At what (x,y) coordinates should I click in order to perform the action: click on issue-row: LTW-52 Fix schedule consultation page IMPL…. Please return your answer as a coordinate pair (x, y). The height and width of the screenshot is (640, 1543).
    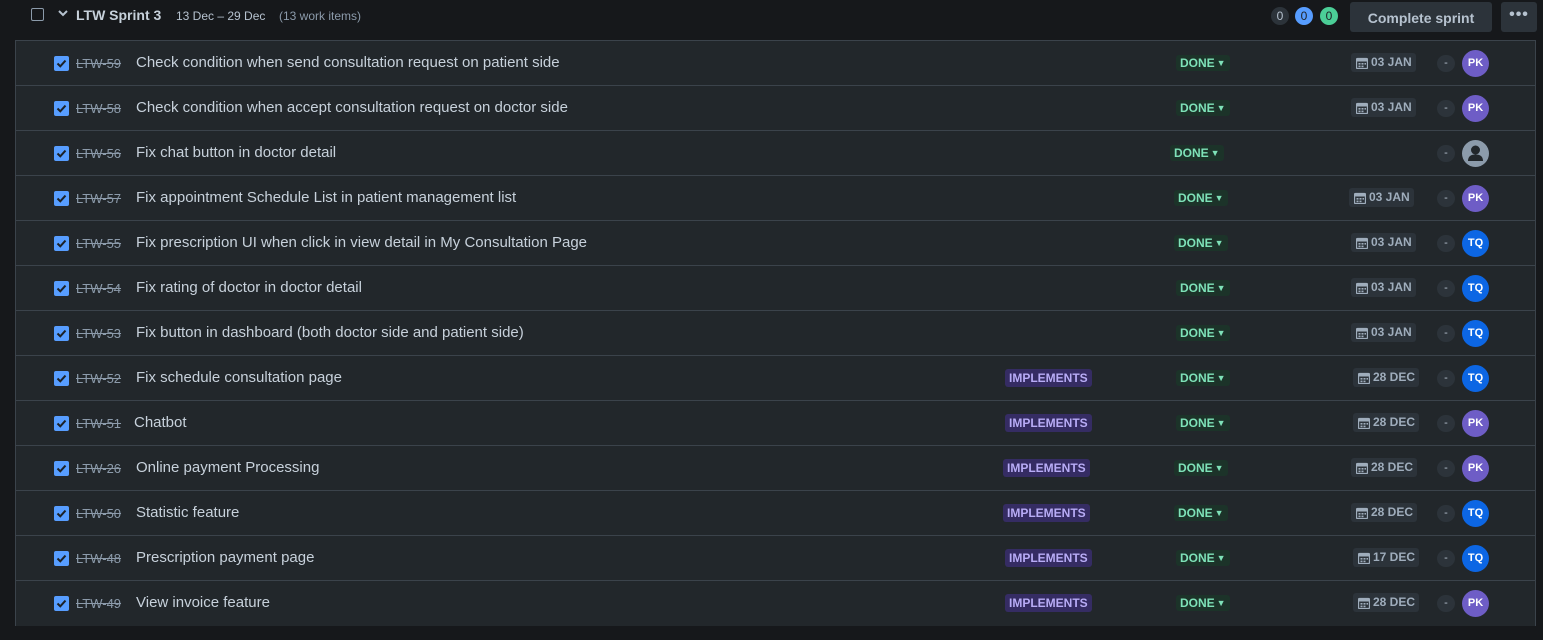
    Looking at the image, I should click on (775, 378).